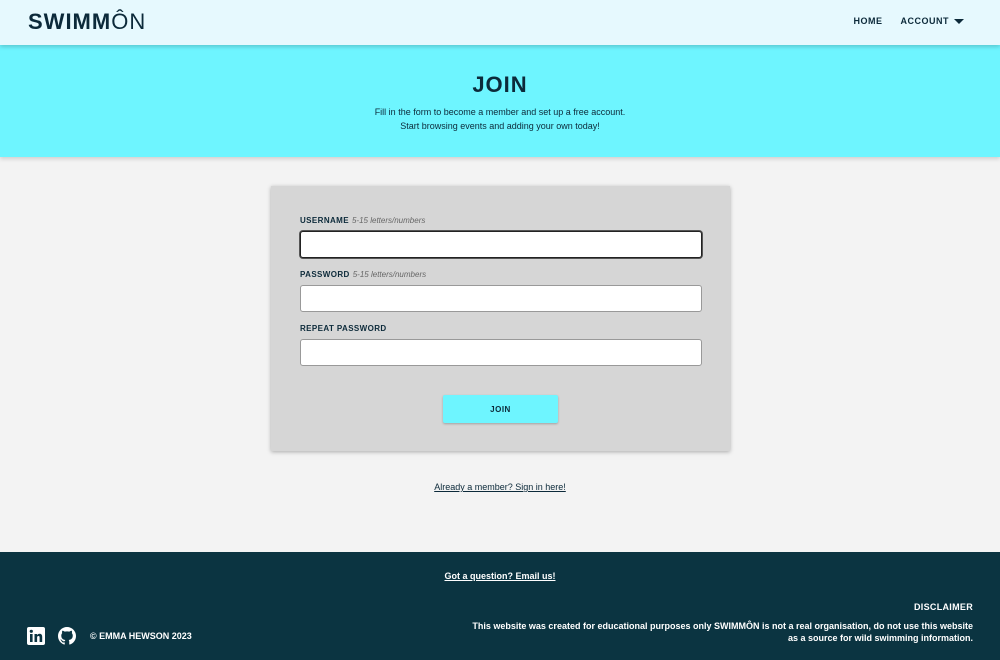  Describe the element at coordinates (959, 21) in the screenshot. I see `caret-down-icon` at that location.